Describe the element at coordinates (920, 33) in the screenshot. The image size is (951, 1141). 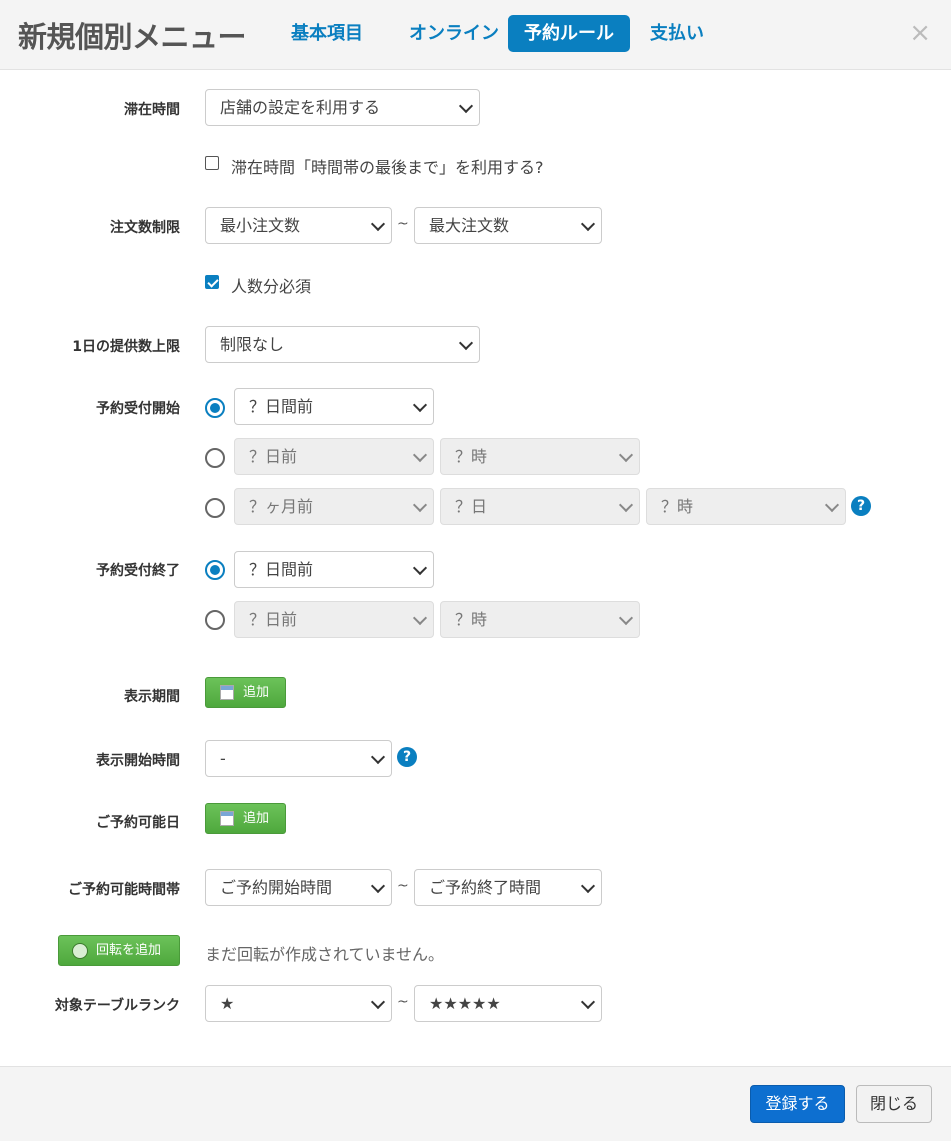
I see `close-icon: ×` at that location.